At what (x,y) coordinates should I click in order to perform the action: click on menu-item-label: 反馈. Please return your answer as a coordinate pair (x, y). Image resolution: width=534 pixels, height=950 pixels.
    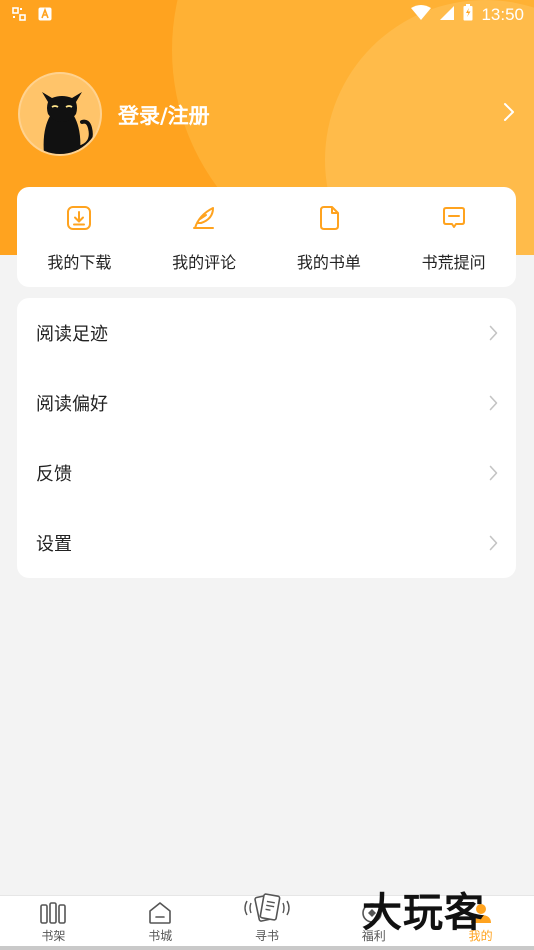
    Looking at the image, I should click on (54, 474).